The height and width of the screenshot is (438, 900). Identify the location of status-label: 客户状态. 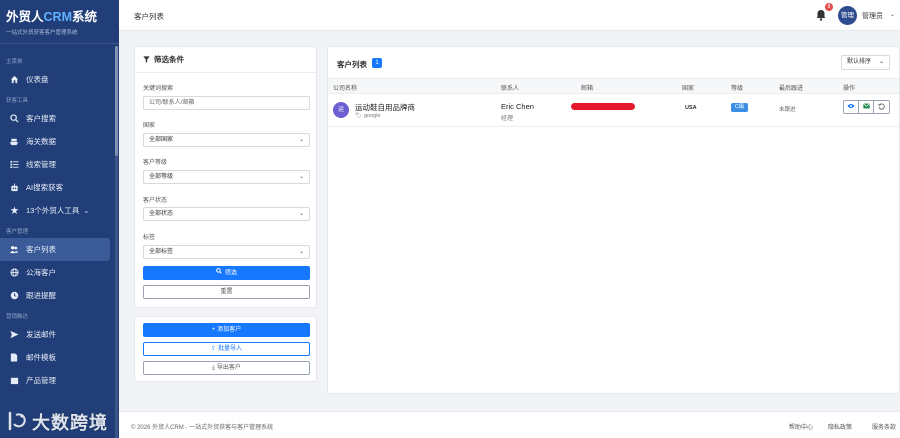
(155, 201).